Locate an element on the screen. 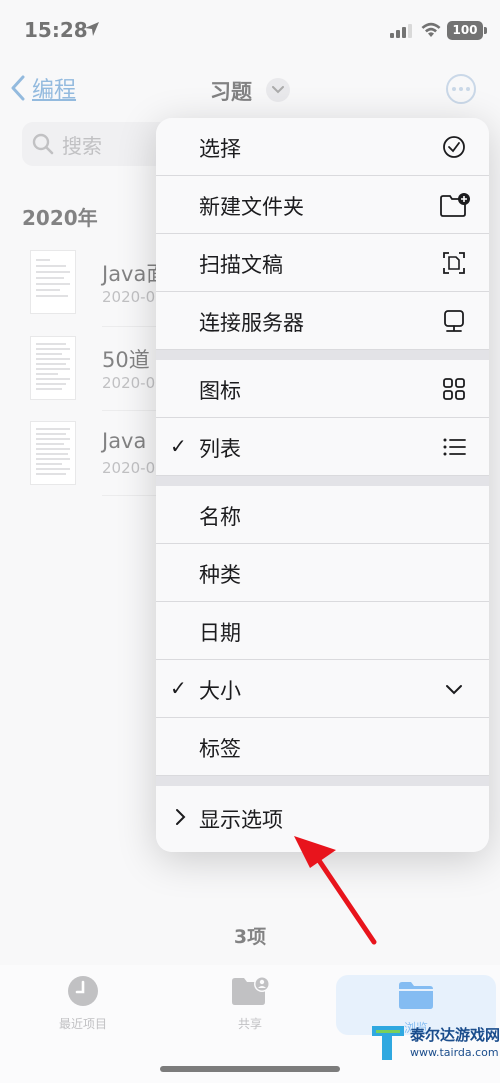  list-icon is located at coordinates (454, 447).